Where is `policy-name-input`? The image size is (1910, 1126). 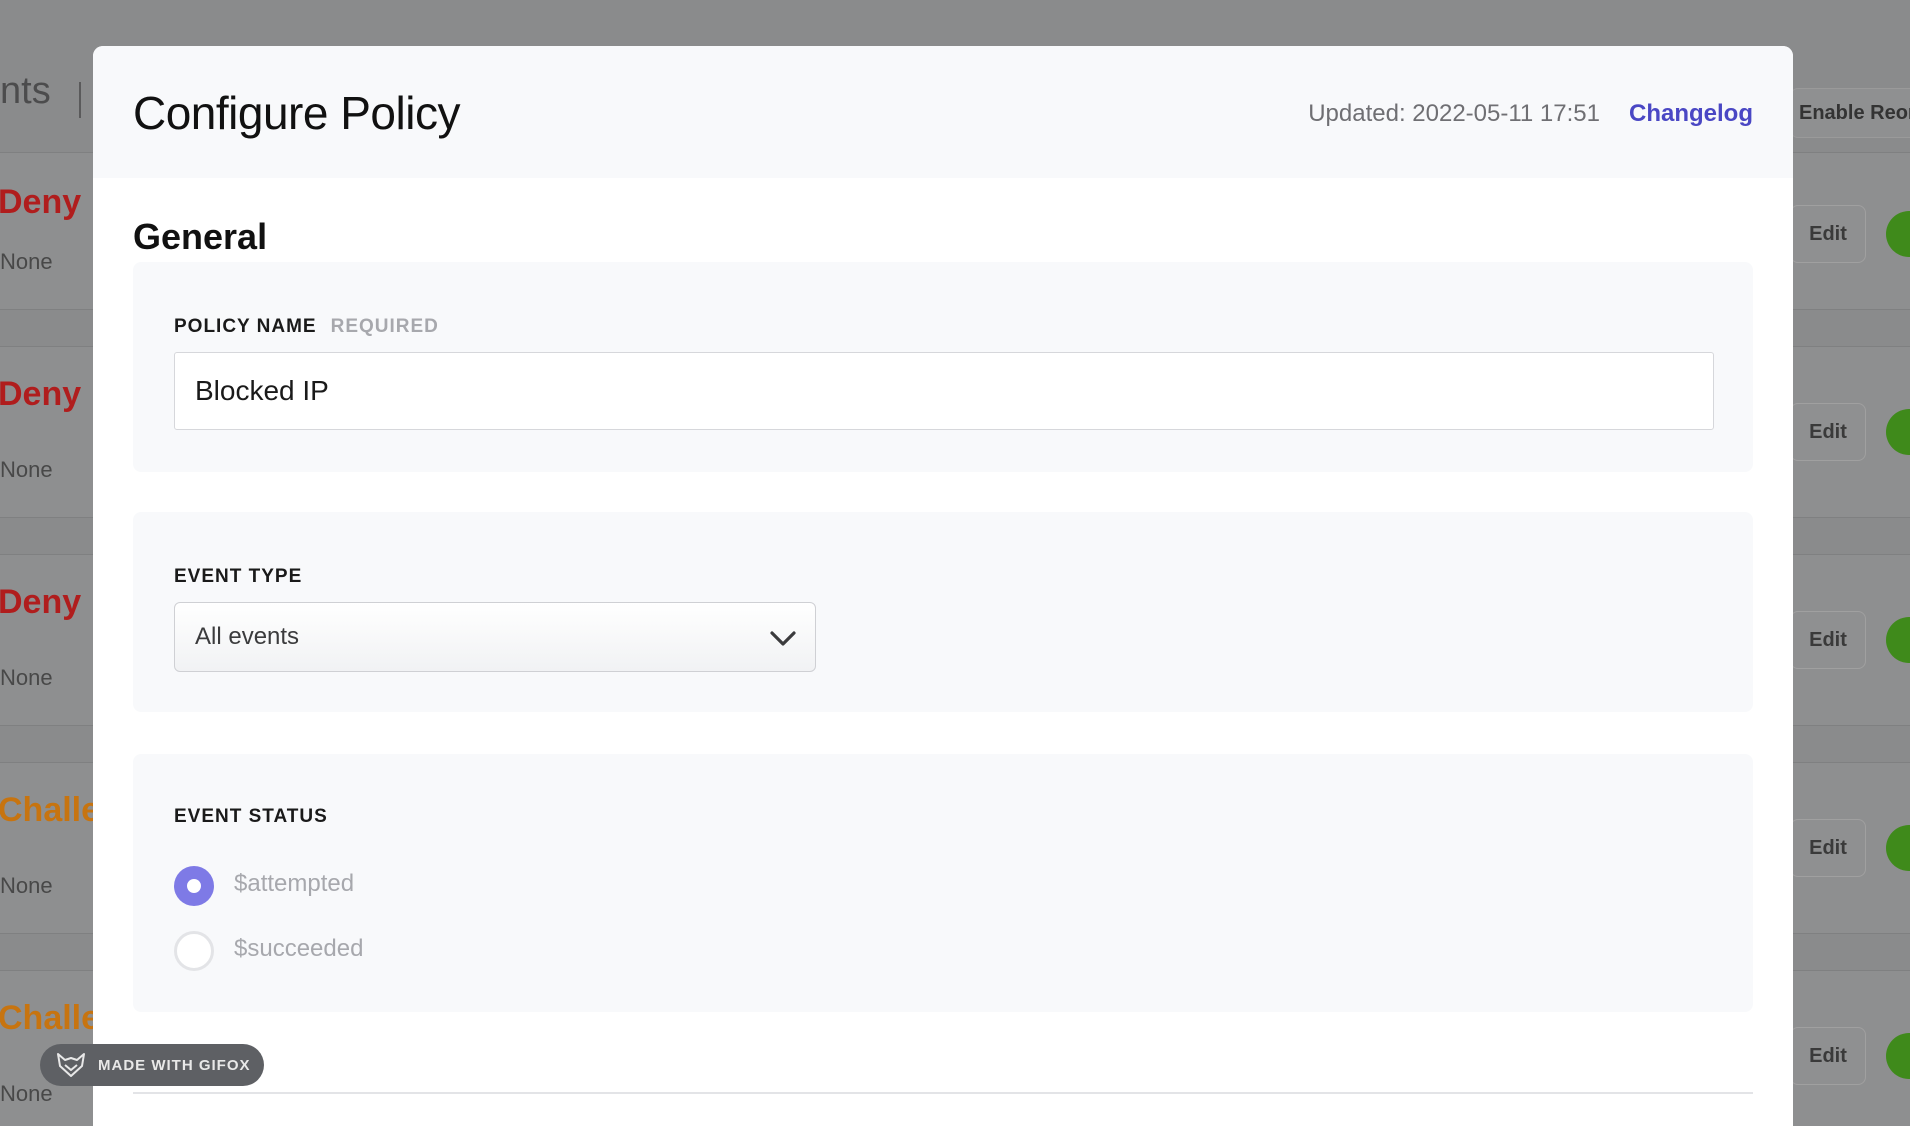 policy-name-input is located at coordinates (944, 391).